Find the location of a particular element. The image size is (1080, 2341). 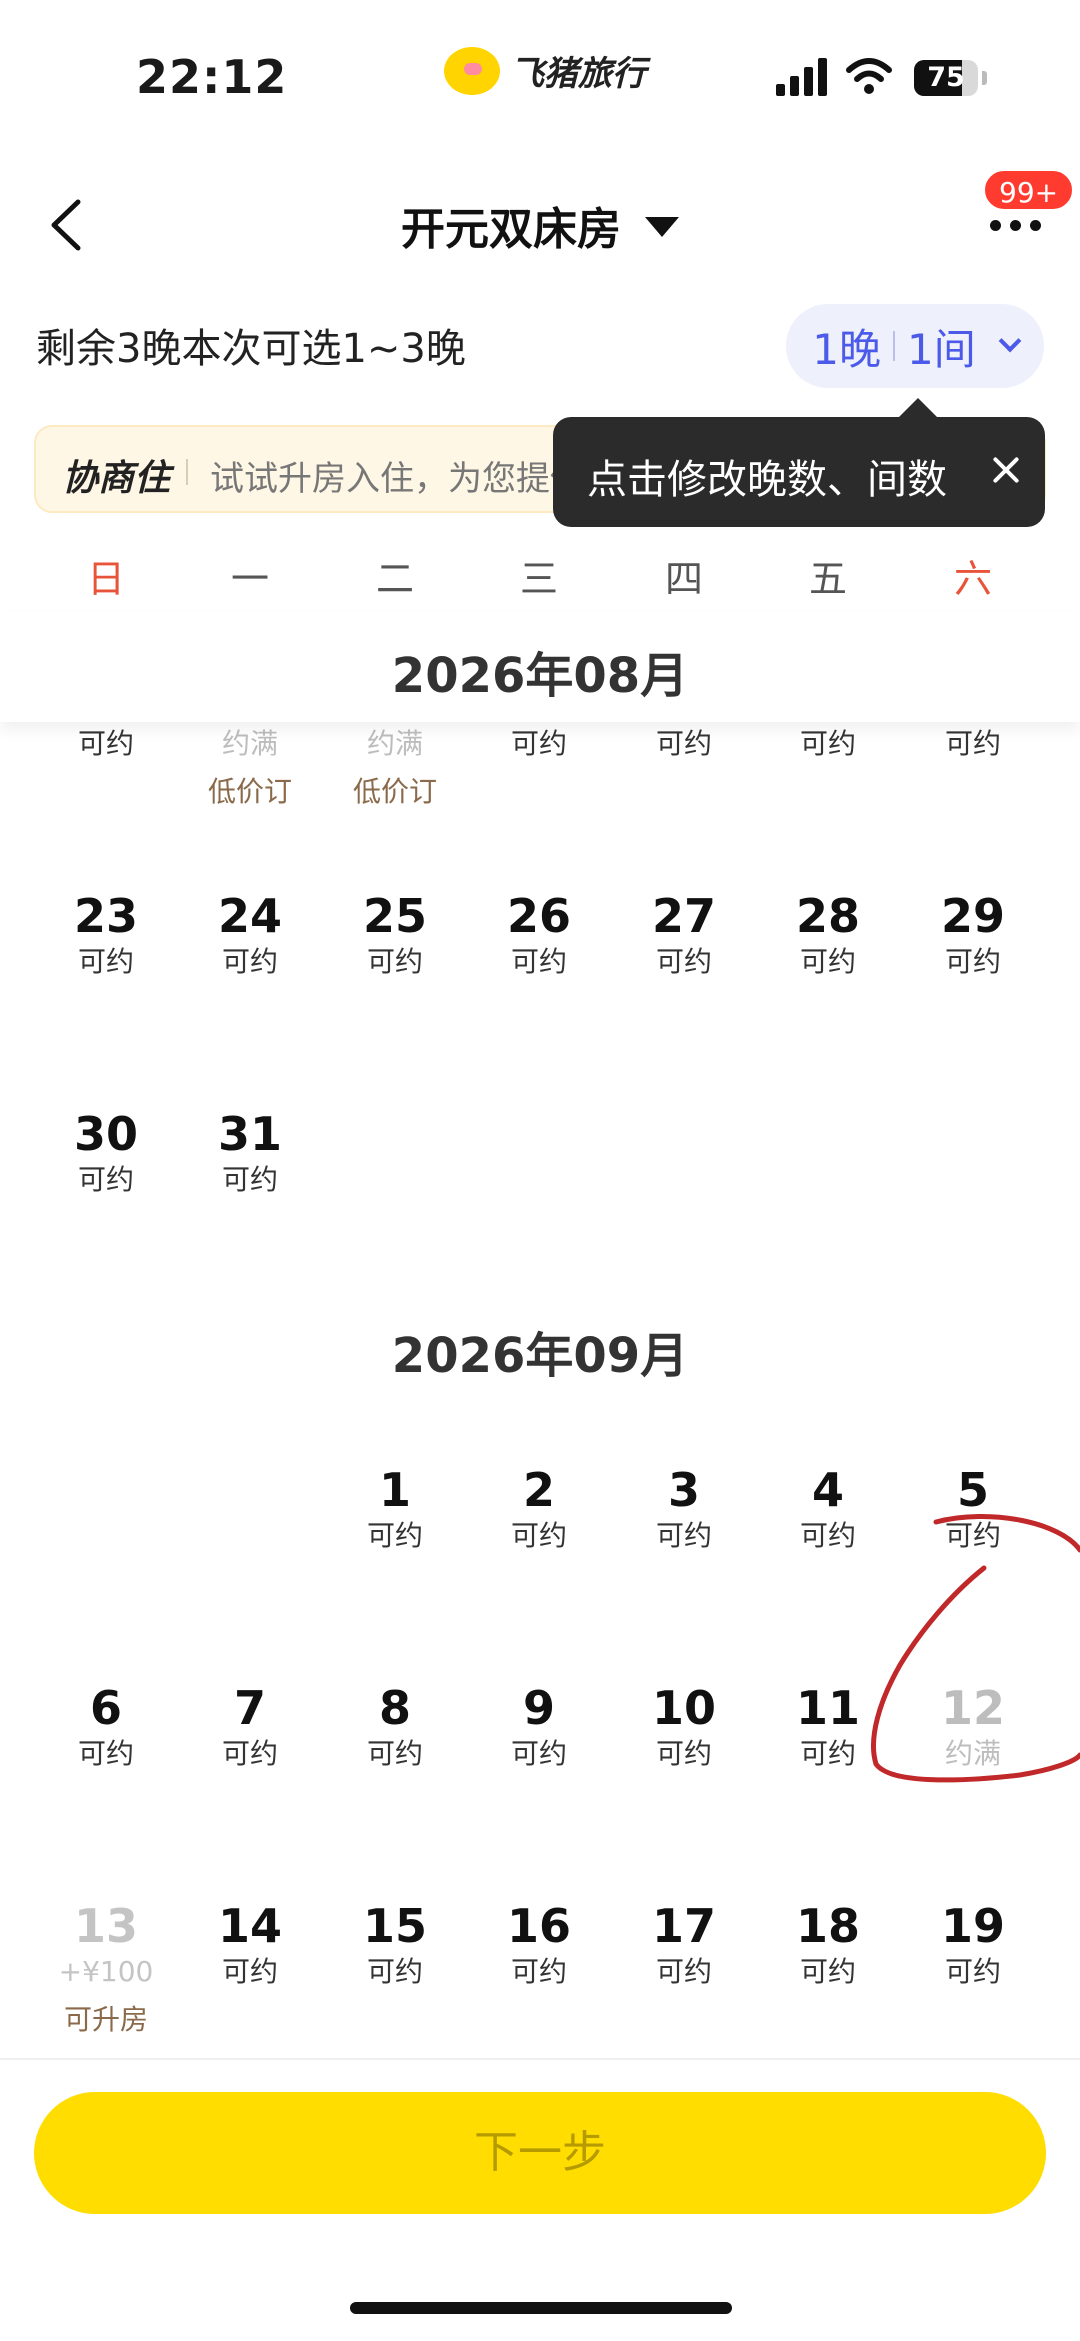

hint-tooltip: 点击修改晚数、间数 is located at coordinates (799, 472).